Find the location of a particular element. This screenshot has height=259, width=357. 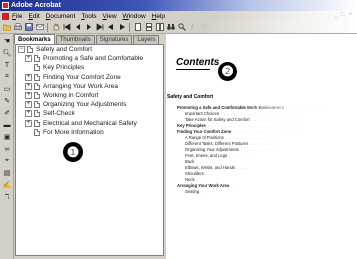

single-page-icon is located at coordinates (137, 27).